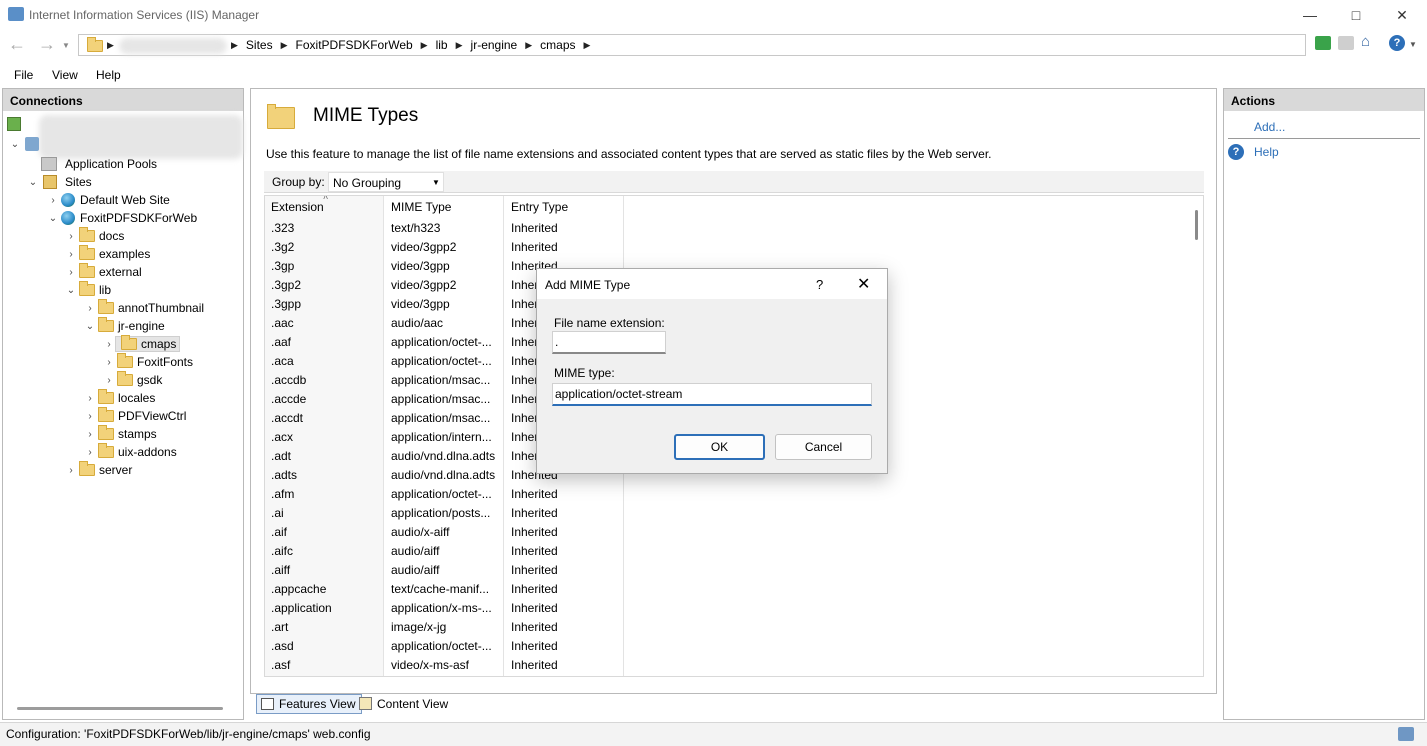 Image resolution: width=1427 pixels, height=746 pixels. What do you see at coordinates (103, 272) in the screenshot?
I see `tree-external: › external` at bounding box center [103, 272].